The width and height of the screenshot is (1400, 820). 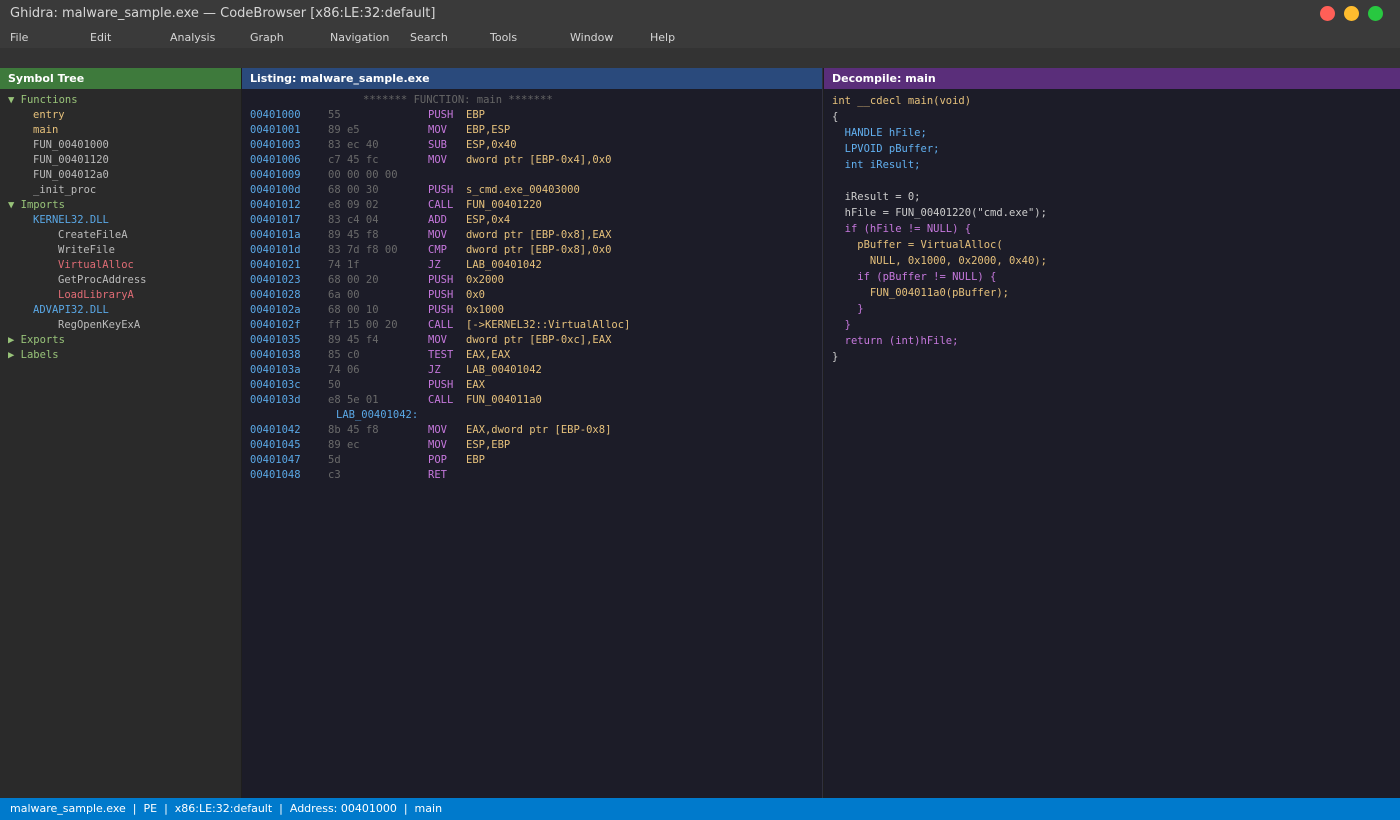 What do you see at coordinates (475, 460) in the screenshot?
I see `listing-operands: EBP` at bounding box center [475, 460].